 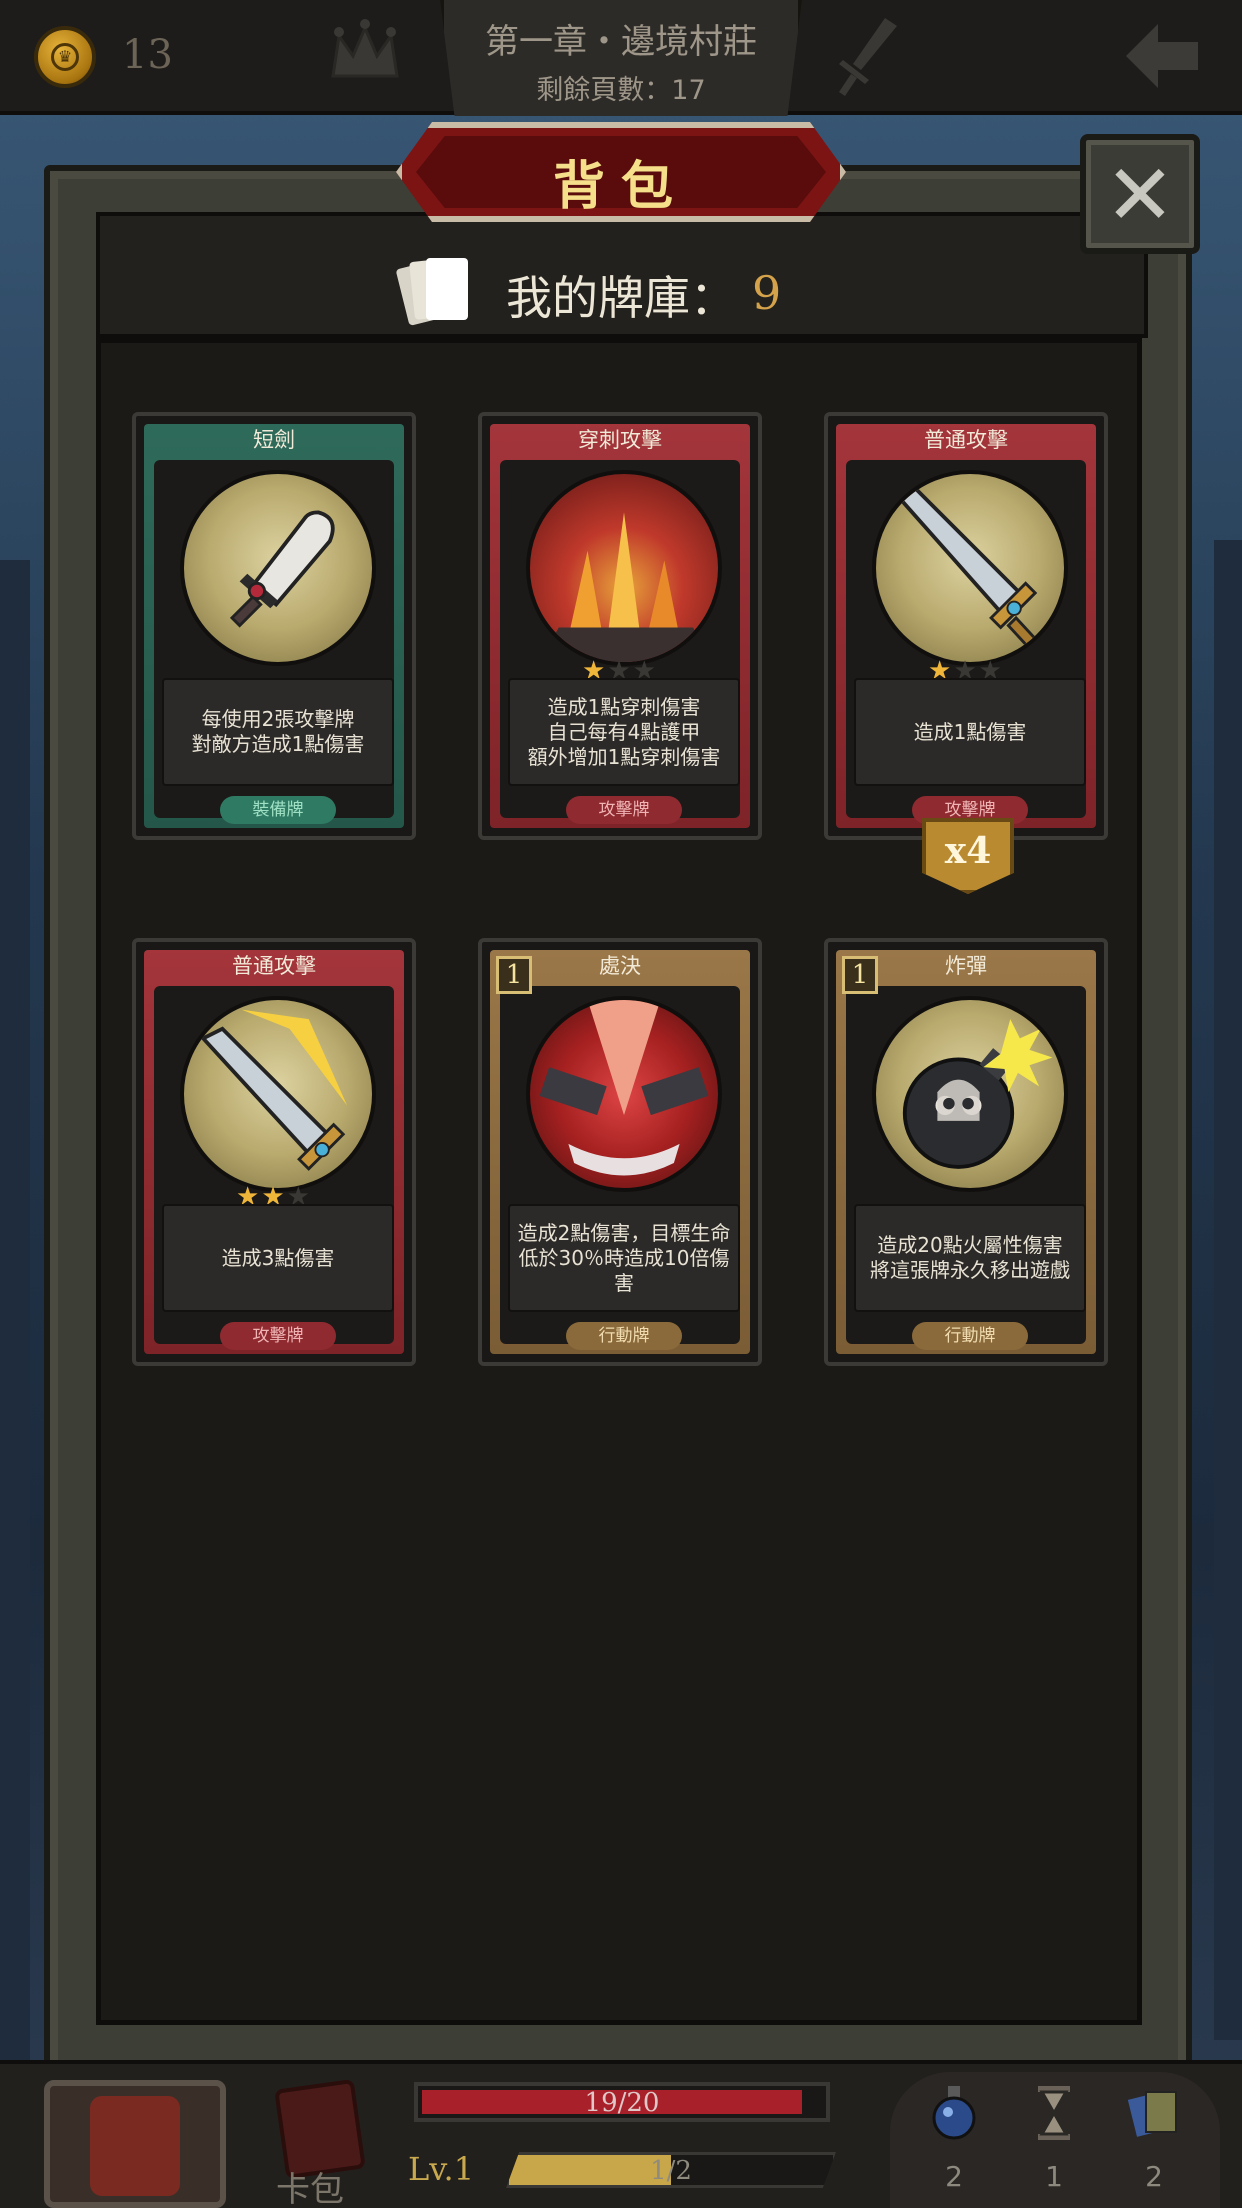 What do you see at coordinates (620, 187) in the screenshot?
I see `panel-title: 背包` at bounding box center [620, 187].